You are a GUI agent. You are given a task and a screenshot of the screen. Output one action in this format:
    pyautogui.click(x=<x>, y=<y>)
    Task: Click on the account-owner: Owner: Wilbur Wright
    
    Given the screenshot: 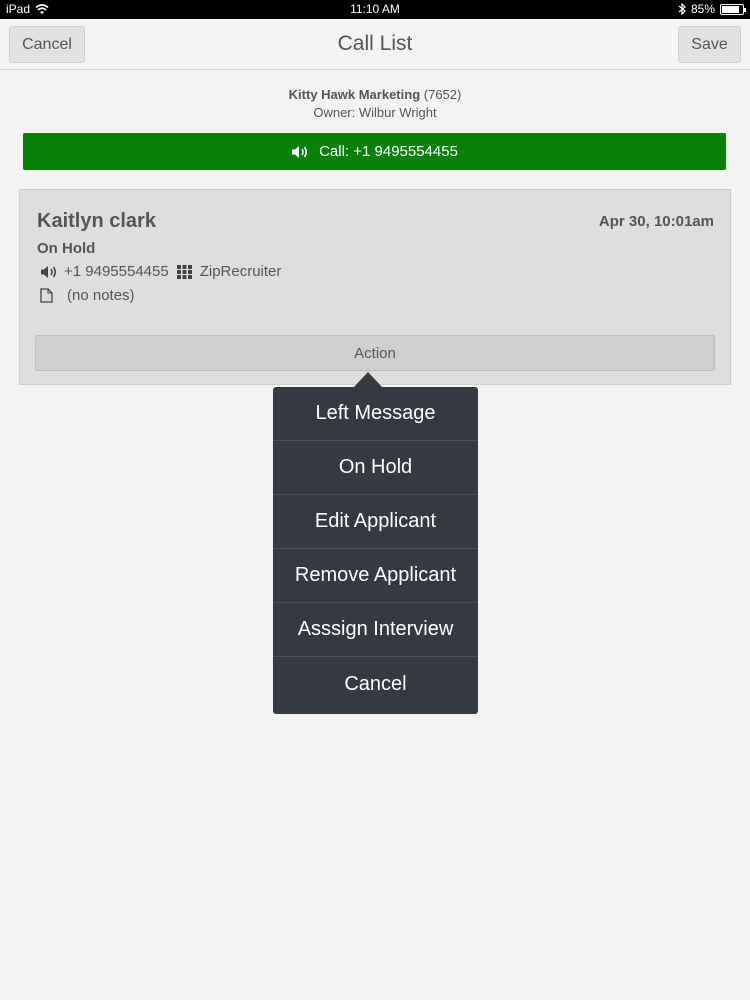 What is the action you would take?
    pyautogui.click(x=375, y=112)
    